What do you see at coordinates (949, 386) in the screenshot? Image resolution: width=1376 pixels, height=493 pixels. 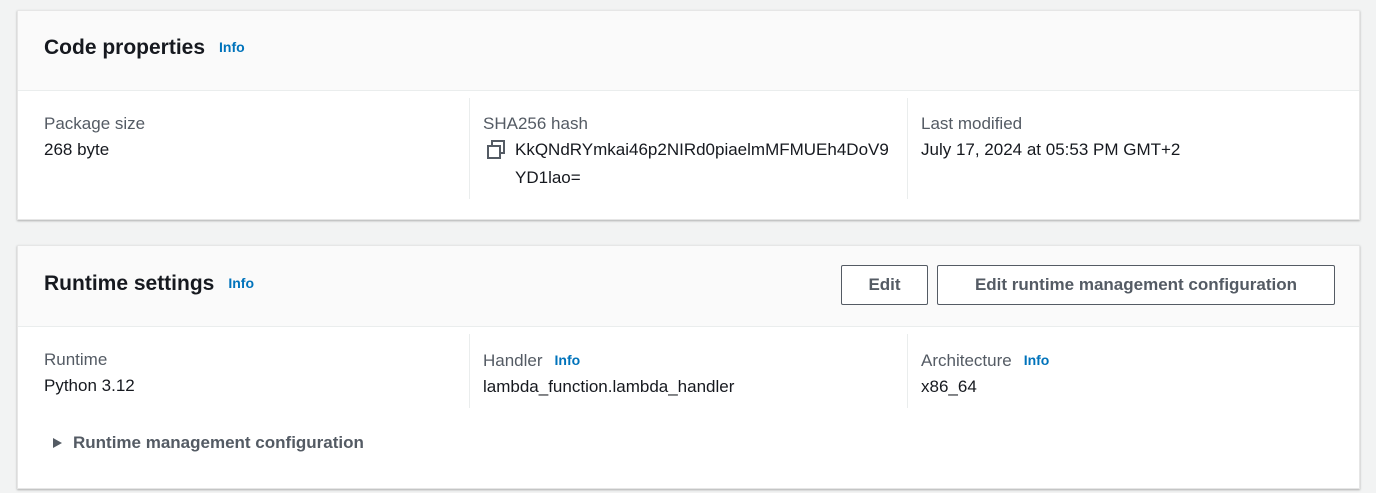 I see `architecture-value: x86_64` at bounding box center [949, 386].